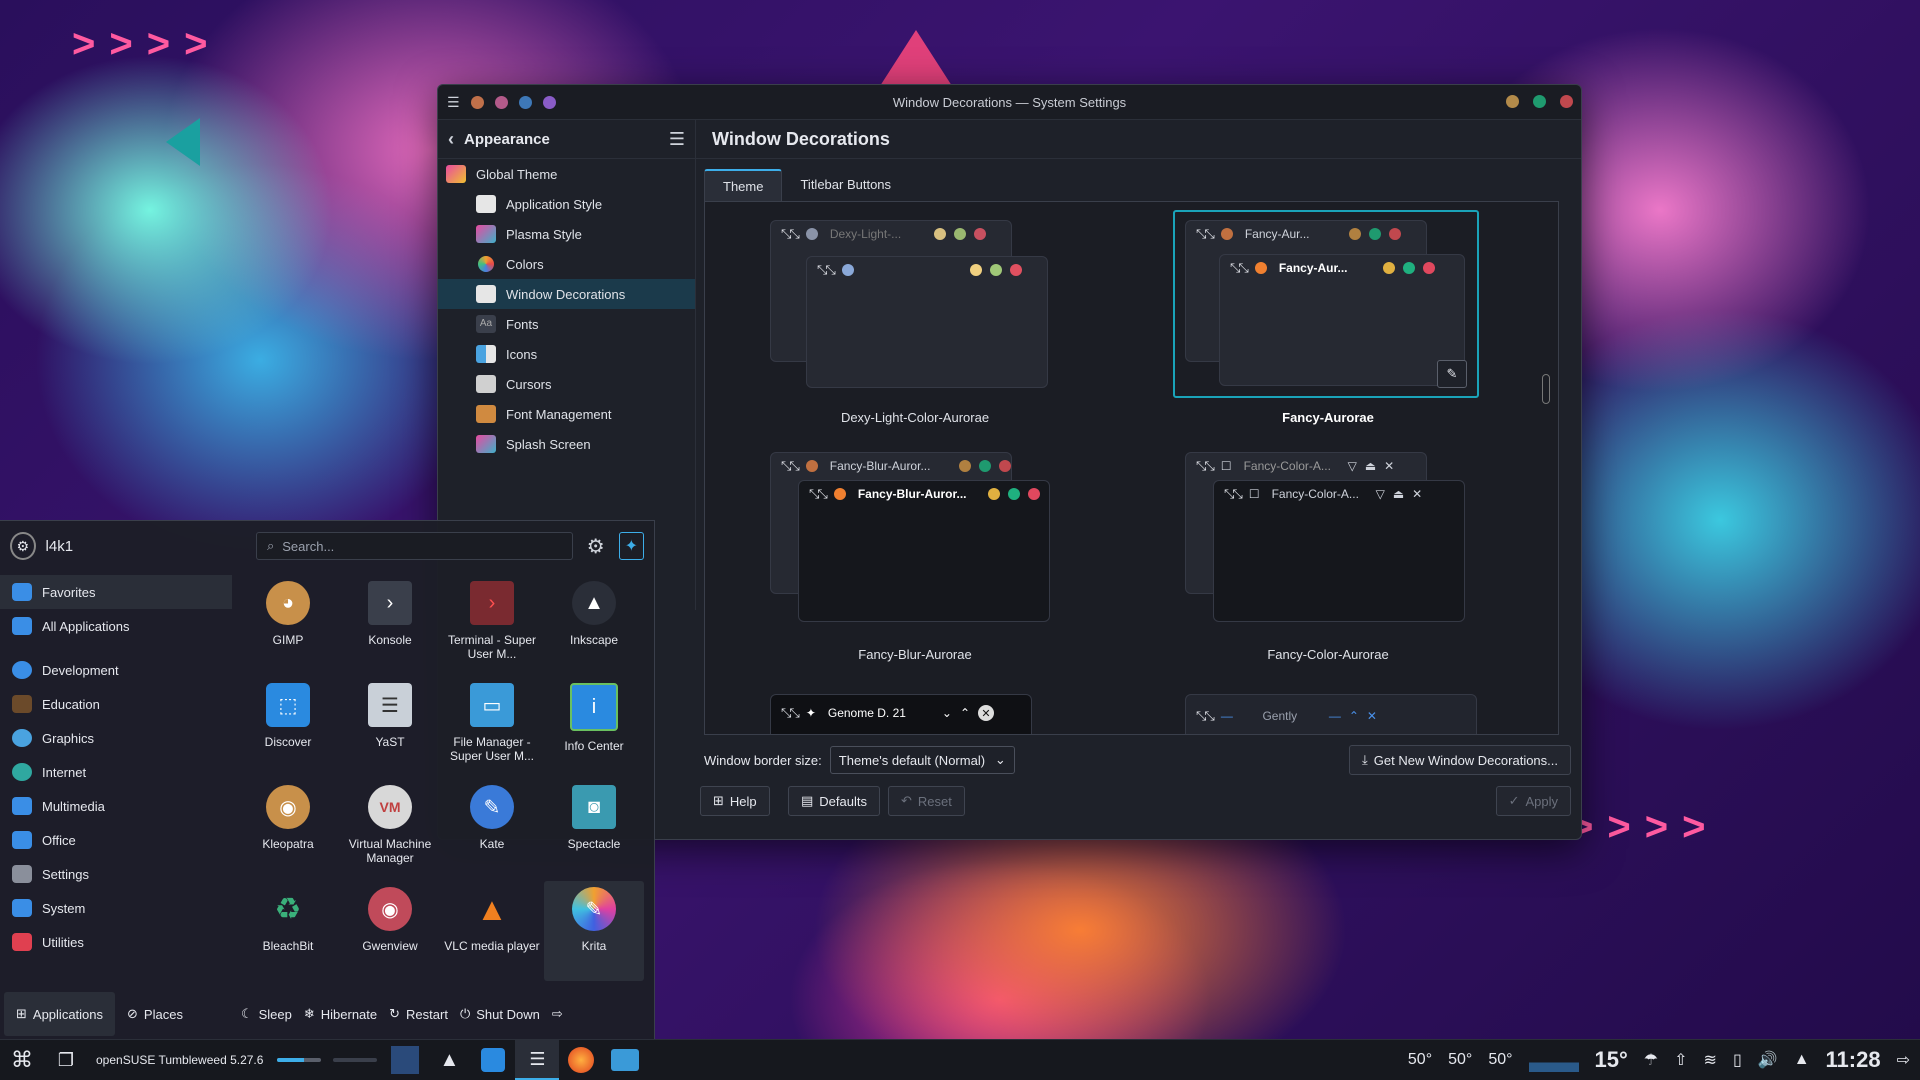 The height and width of the screenshot is (1080, 1920). What do you see at coordinates (288, 931) in the screenshot?
I see `app-bleachbit: ♻ BleachBit` at bounding box center [288, 931].